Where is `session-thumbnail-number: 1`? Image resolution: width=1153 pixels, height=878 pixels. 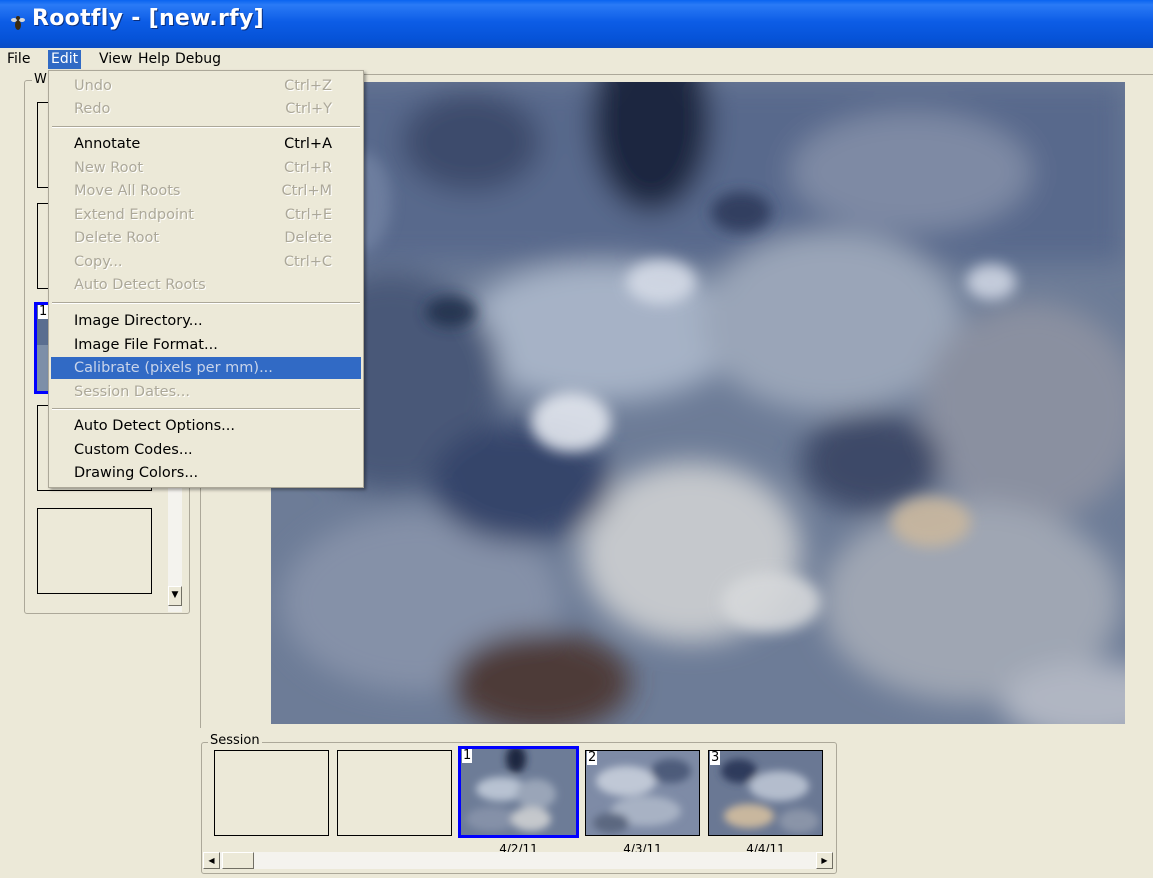
session-thumbnail-number: 1 is located at coordinates (467, 755).